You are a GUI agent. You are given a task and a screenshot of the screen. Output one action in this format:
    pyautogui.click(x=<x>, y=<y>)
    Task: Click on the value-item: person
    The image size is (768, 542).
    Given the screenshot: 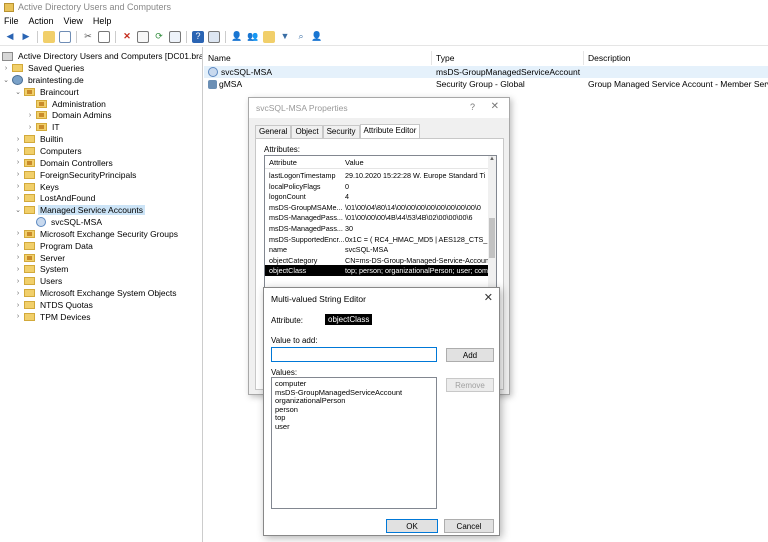 What is the action you would take?
    pyautogui.click(x=354, y=410)
    